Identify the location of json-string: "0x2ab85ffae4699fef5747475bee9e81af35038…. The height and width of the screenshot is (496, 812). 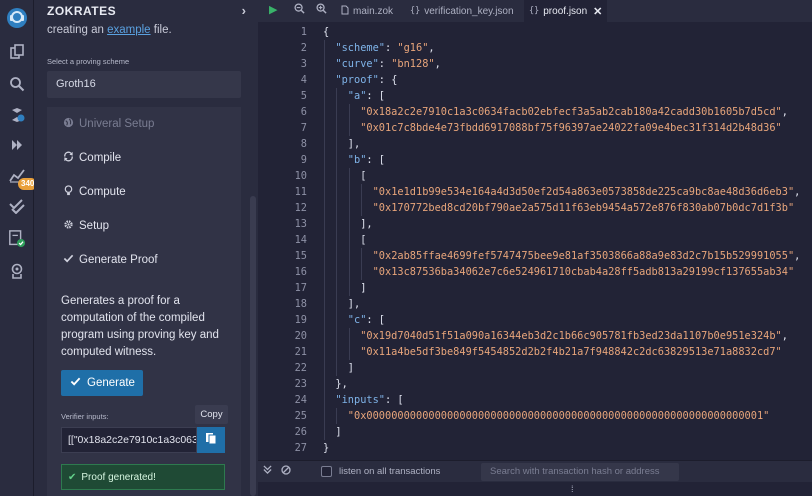
(583, 256).